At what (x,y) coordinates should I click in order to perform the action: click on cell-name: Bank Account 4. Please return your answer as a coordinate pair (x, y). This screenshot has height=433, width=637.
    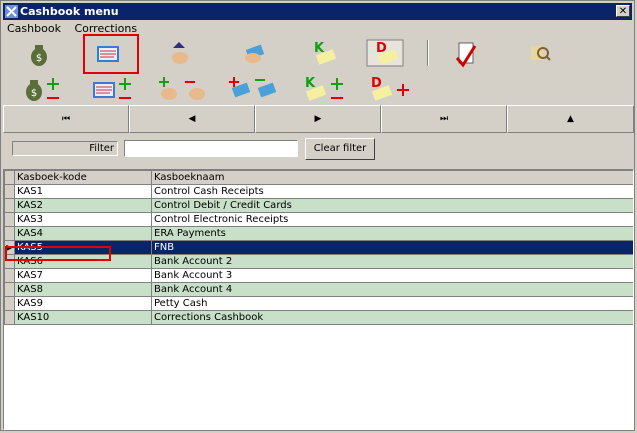
    Looking at the image, I should click on (392, 289).